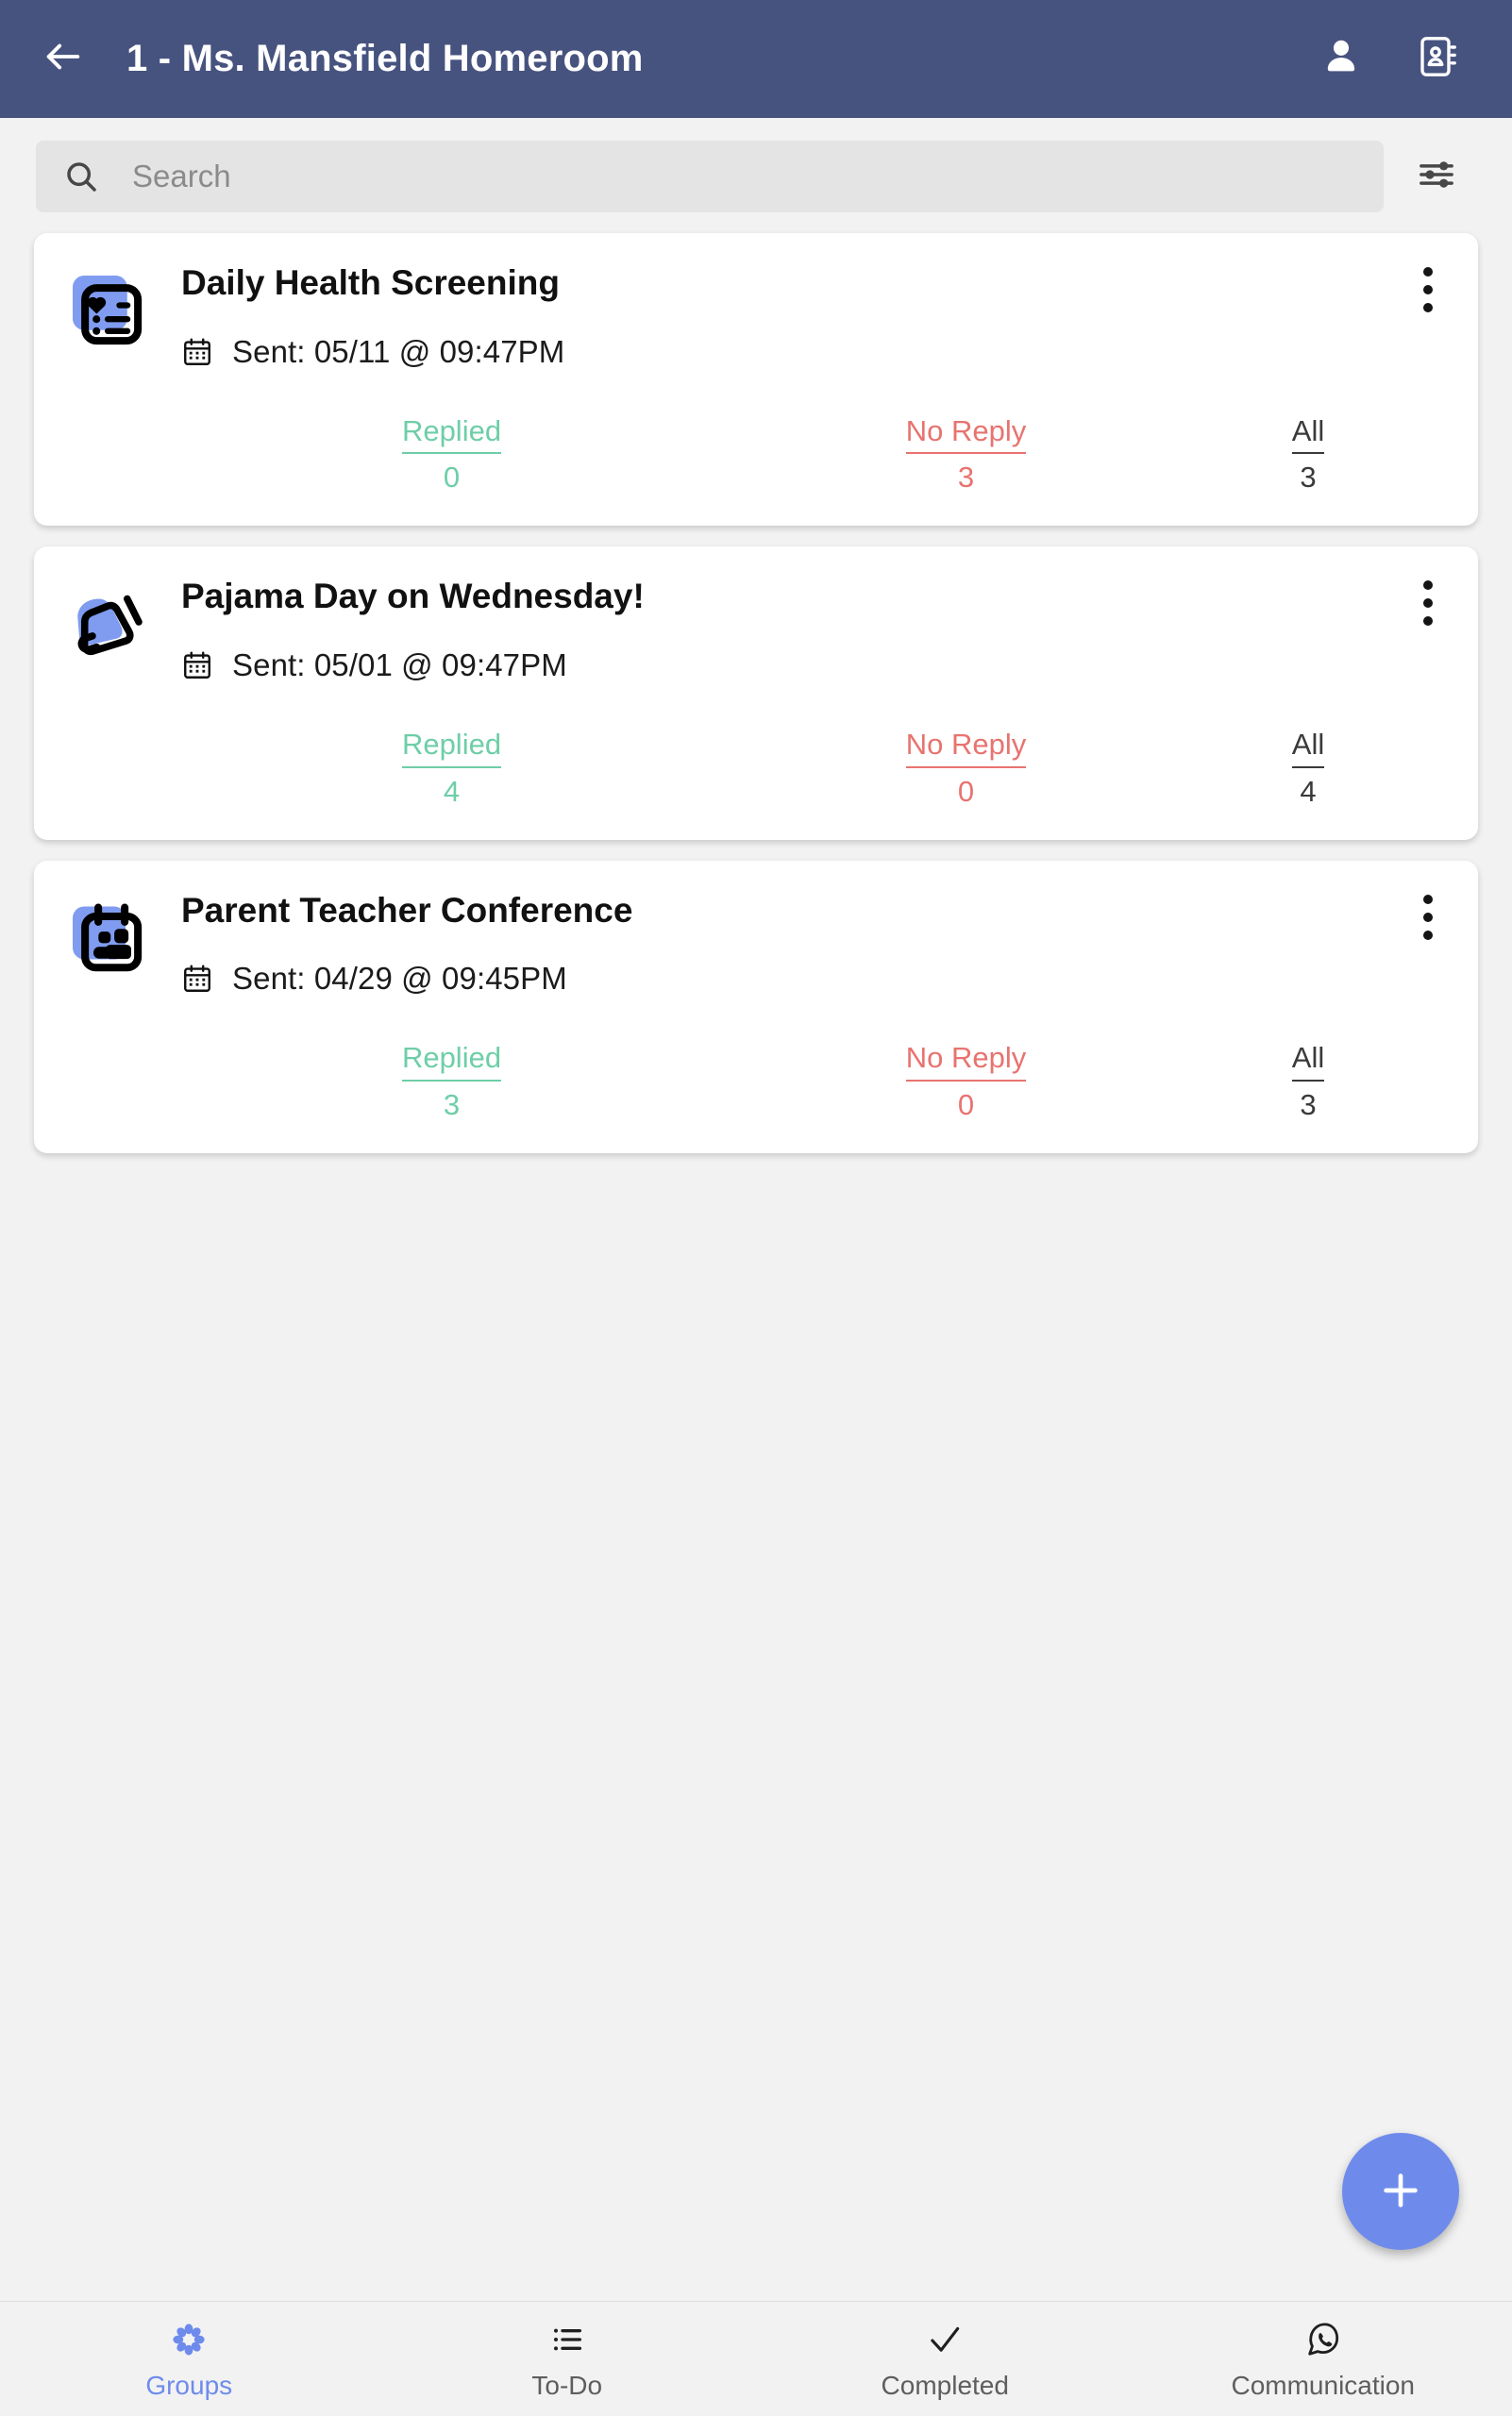 Image resolution: width=1512 pixels, height=2416 pixels. I want to click on card-stats-row: Replied 4 No Reply 0 All 4, so click(756, 767).